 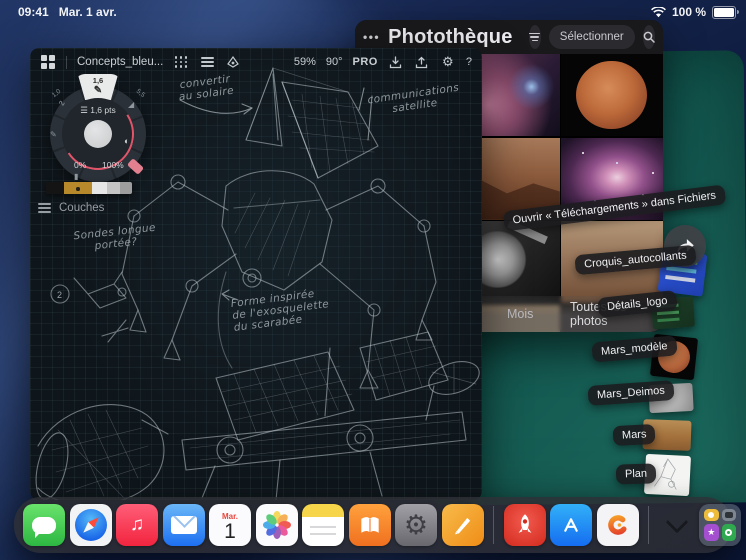 I want to click on swatch-black, so click(x=55, y=188).